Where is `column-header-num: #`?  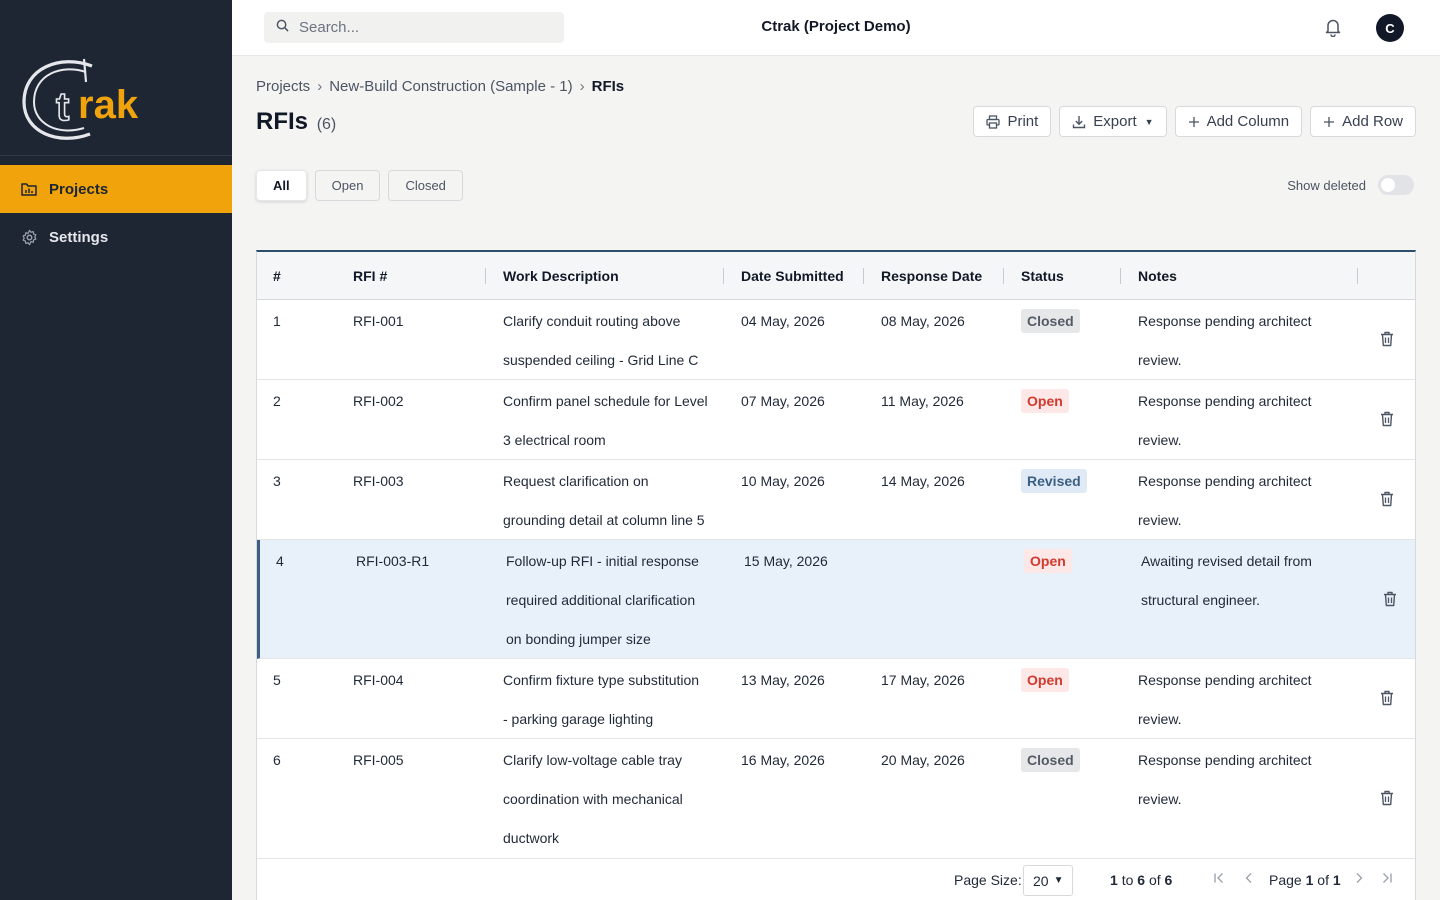 column-header-num: # is located at coordinates (277, 276).